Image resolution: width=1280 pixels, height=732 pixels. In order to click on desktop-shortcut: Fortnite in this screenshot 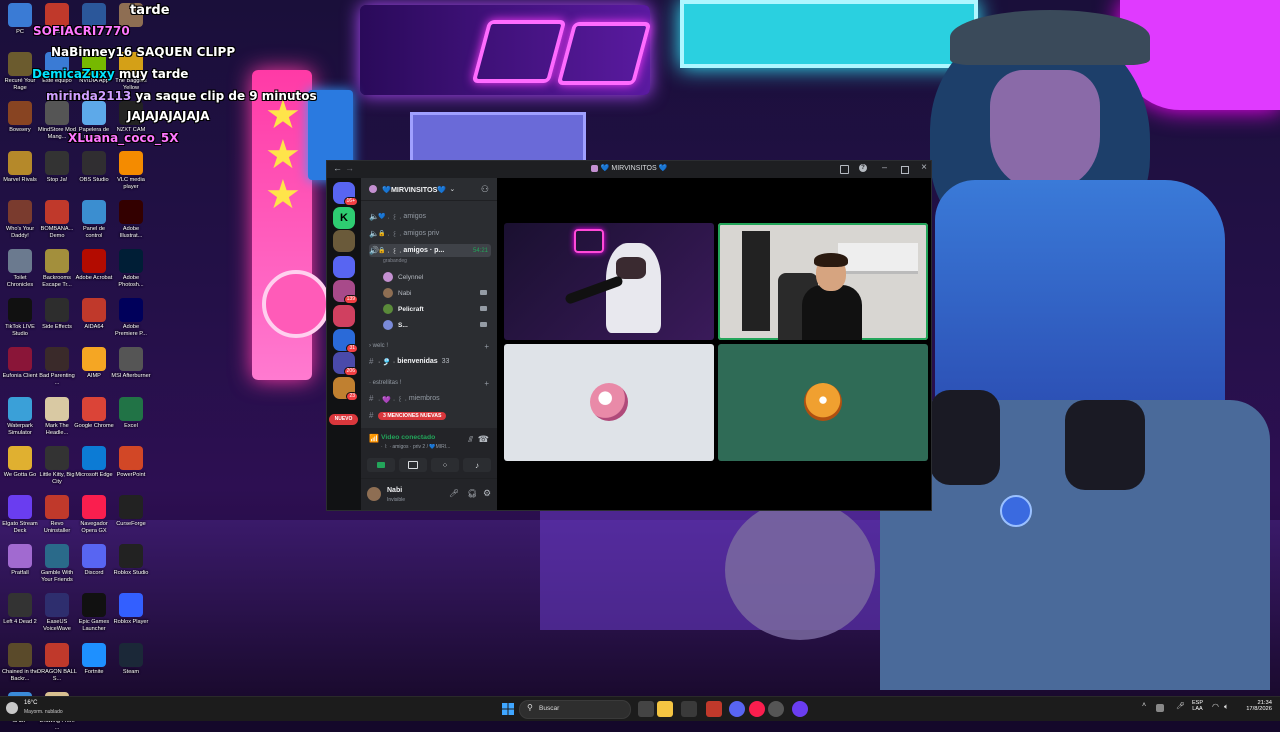, I will do `click(94, 659)`.